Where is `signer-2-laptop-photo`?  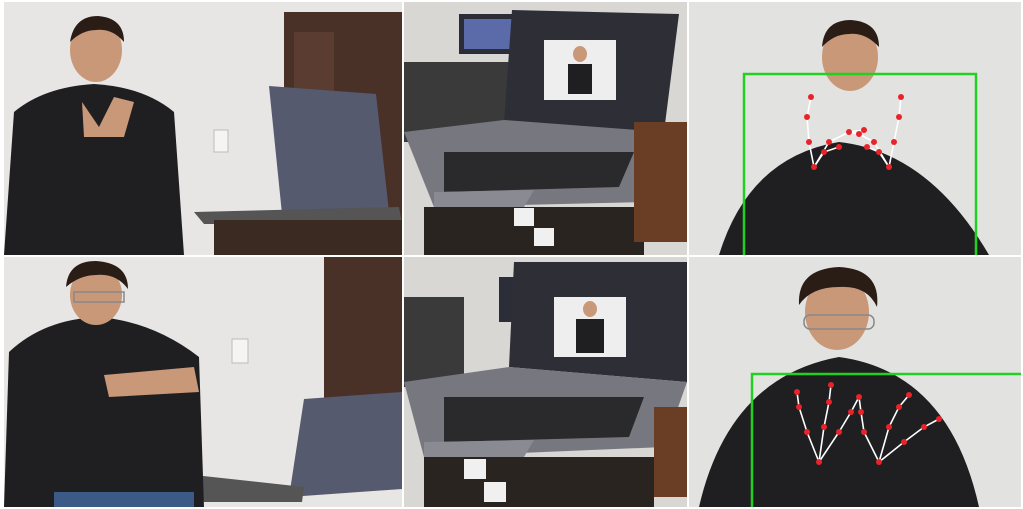 signer-2-laptop-photo is located at coordinates (545, 382).